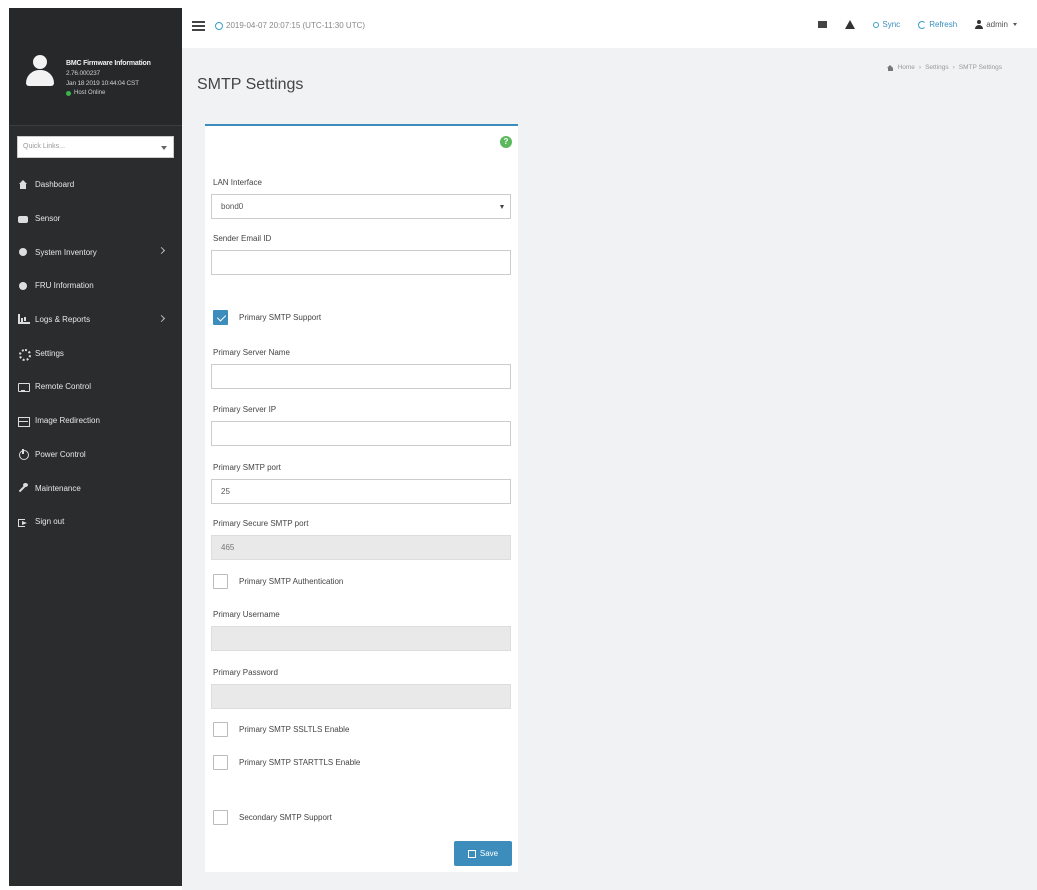  I want to click on sidebar-item-image-redirection: Image Redirection, so click(95, 421).